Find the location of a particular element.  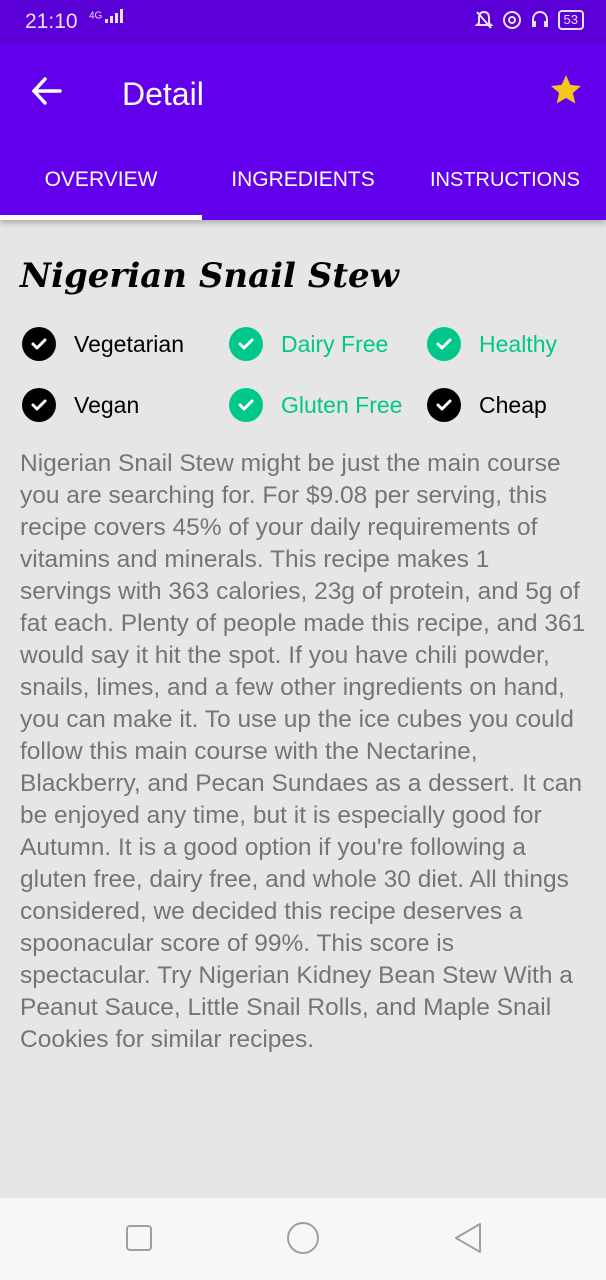

back-button is located at coordinates (47, 91).